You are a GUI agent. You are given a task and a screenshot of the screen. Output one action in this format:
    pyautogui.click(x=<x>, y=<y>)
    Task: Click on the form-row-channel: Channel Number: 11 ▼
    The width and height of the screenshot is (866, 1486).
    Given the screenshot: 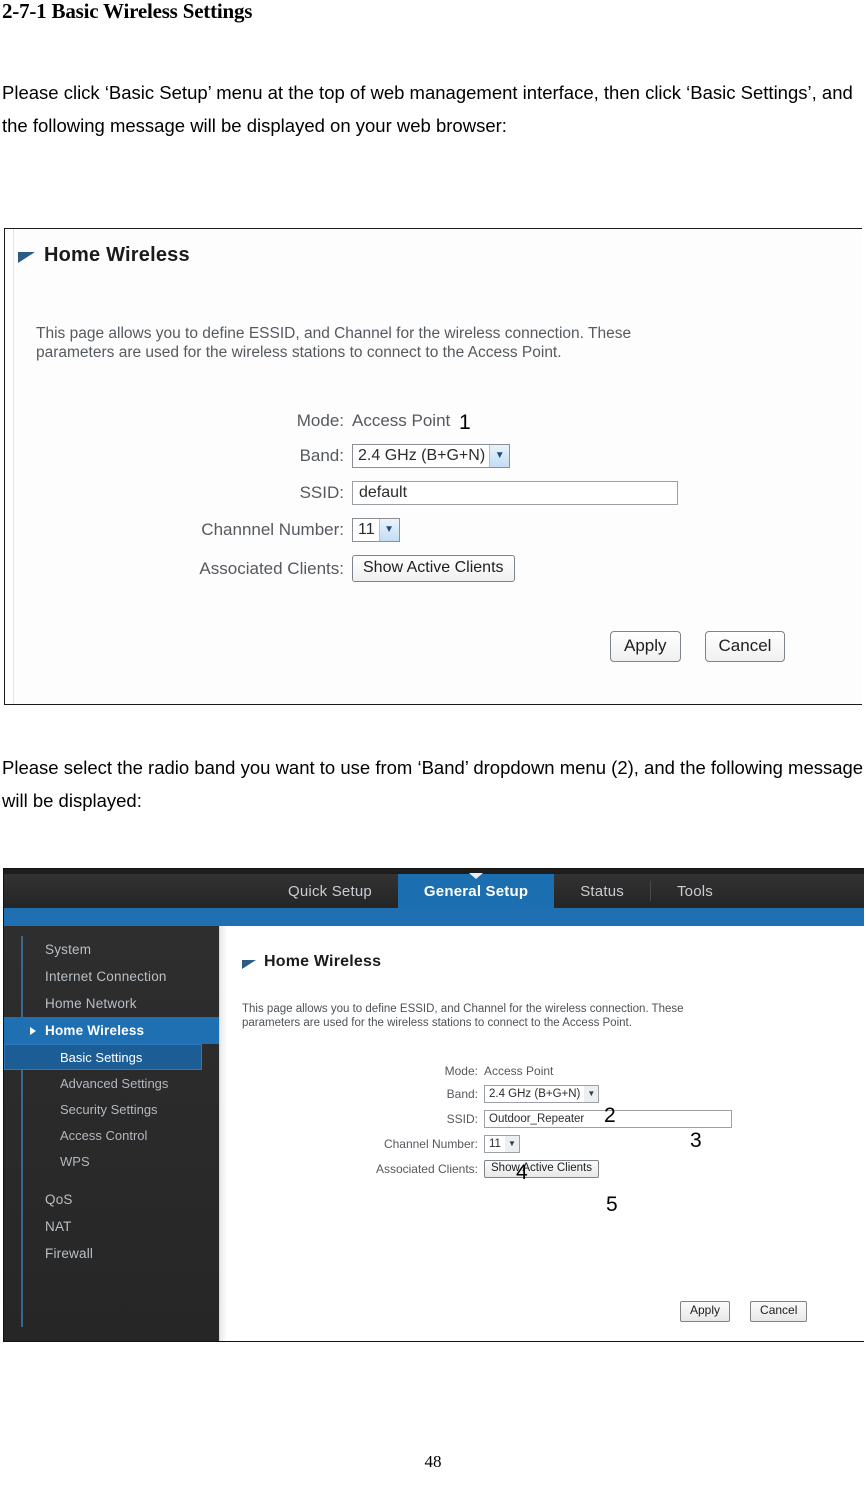 What is the action you would take?
    pyautogui.click(x=542, y=1144)
    